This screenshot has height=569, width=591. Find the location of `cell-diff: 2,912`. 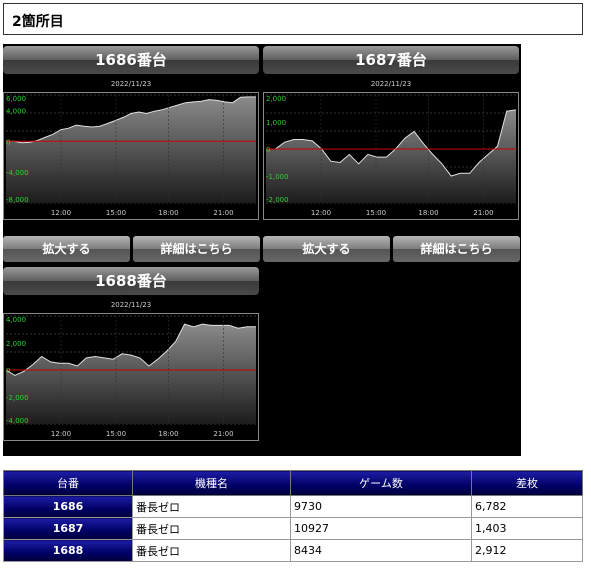

cell-diff: 2,912 is located at coordinates (527, 550).